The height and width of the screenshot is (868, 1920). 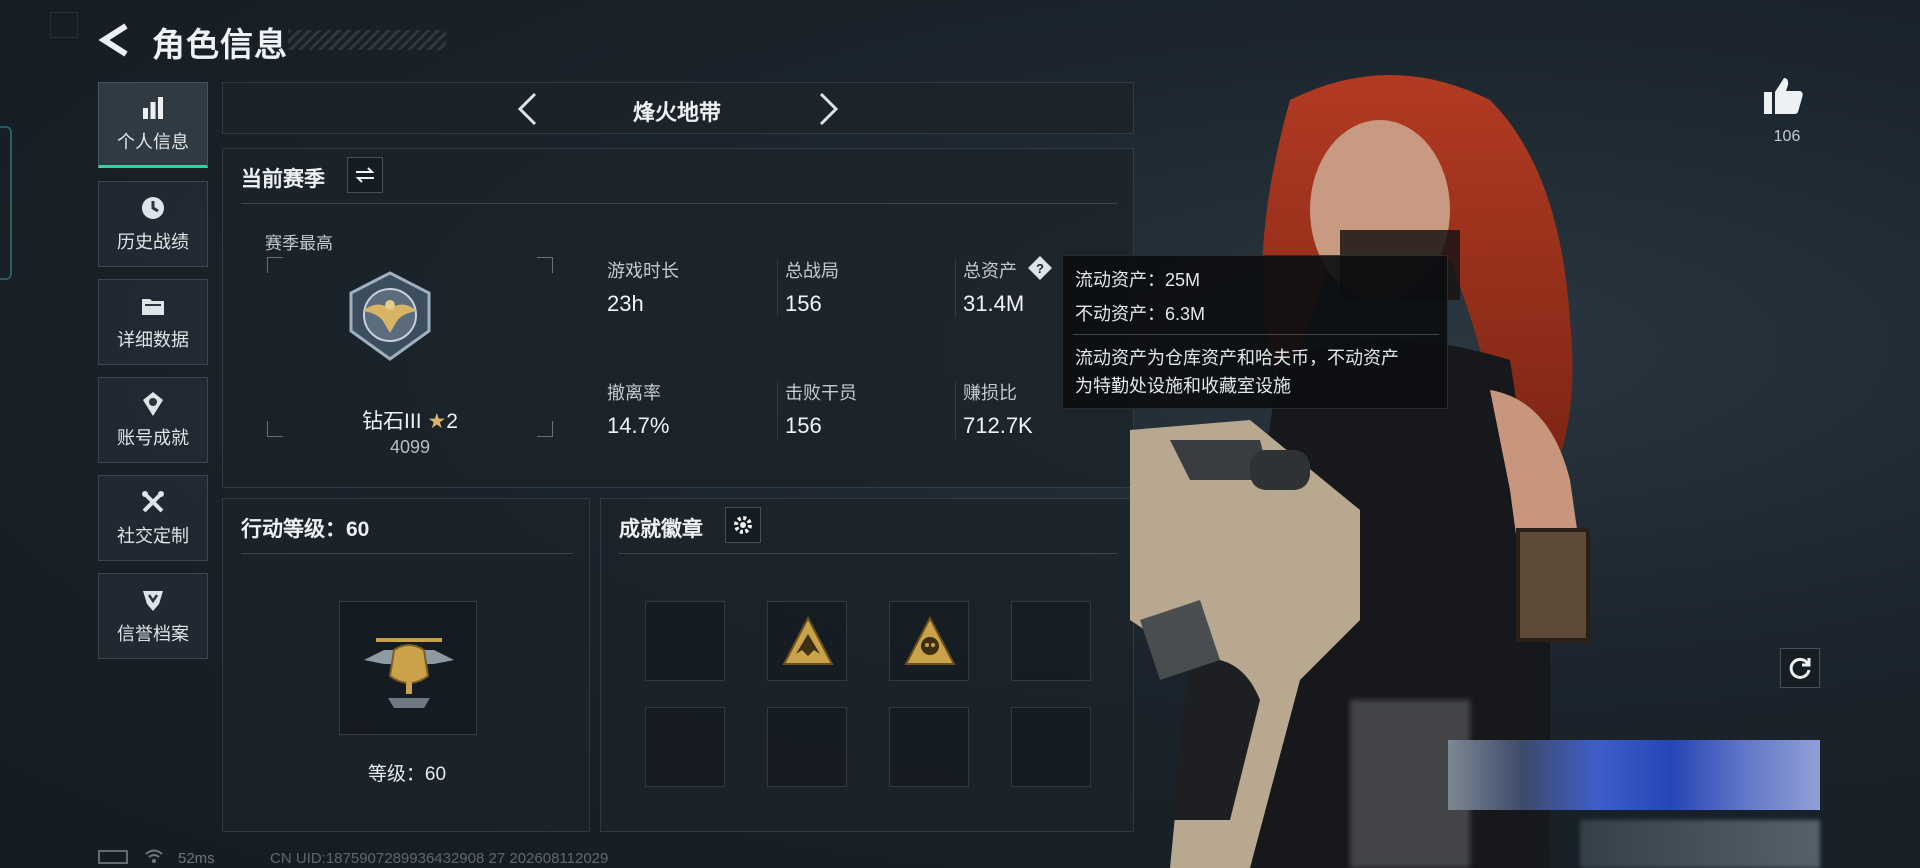 I want to click on tooltip-description: 流动资产为仓库资产和哈夫币，不动资产, so click(x=1237, y=358).